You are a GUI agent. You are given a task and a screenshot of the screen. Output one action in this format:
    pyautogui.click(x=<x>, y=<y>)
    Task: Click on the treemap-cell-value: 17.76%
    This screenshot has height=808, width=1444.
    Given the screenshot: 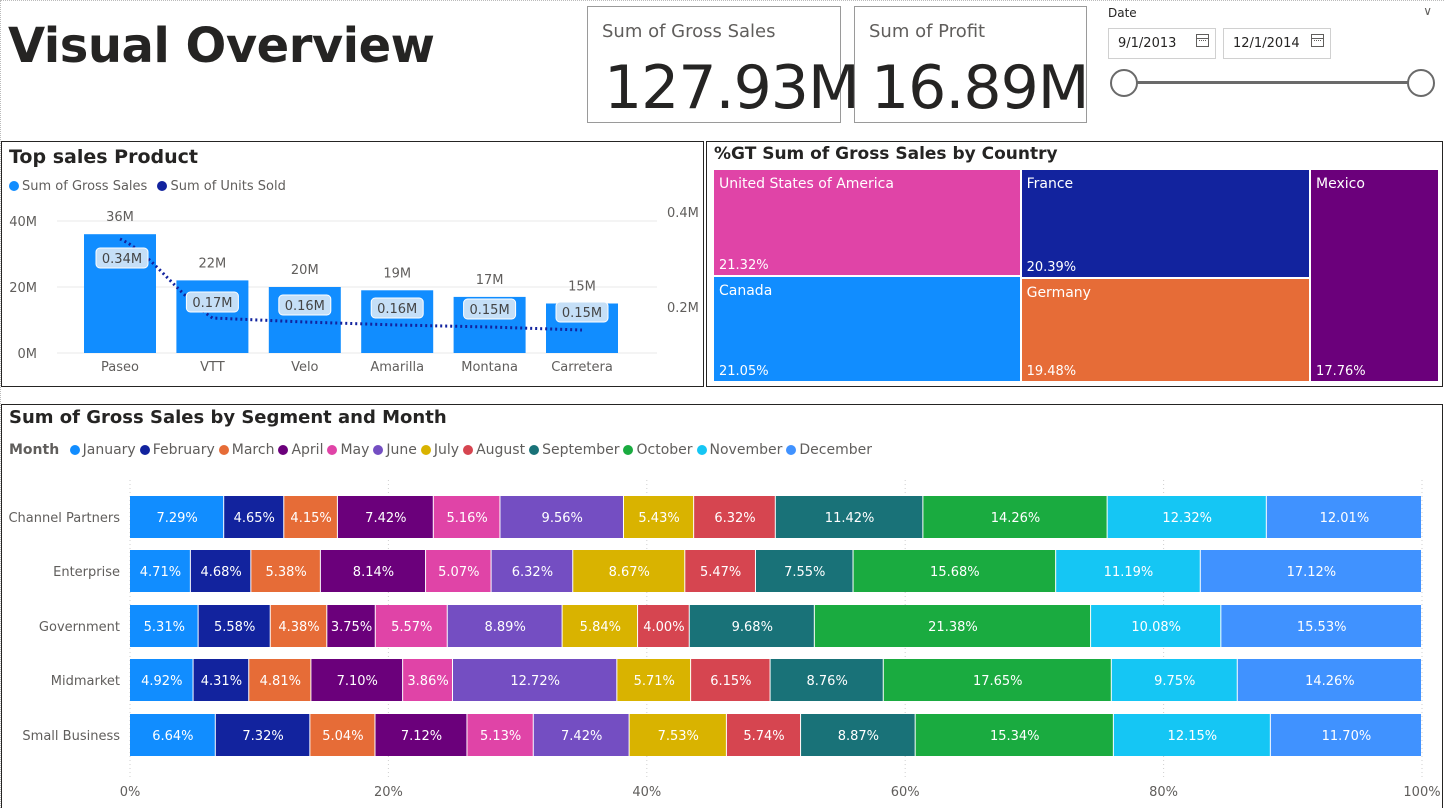 What is the action you would take?
    pyautogui.click(x=1341, y=371)
    